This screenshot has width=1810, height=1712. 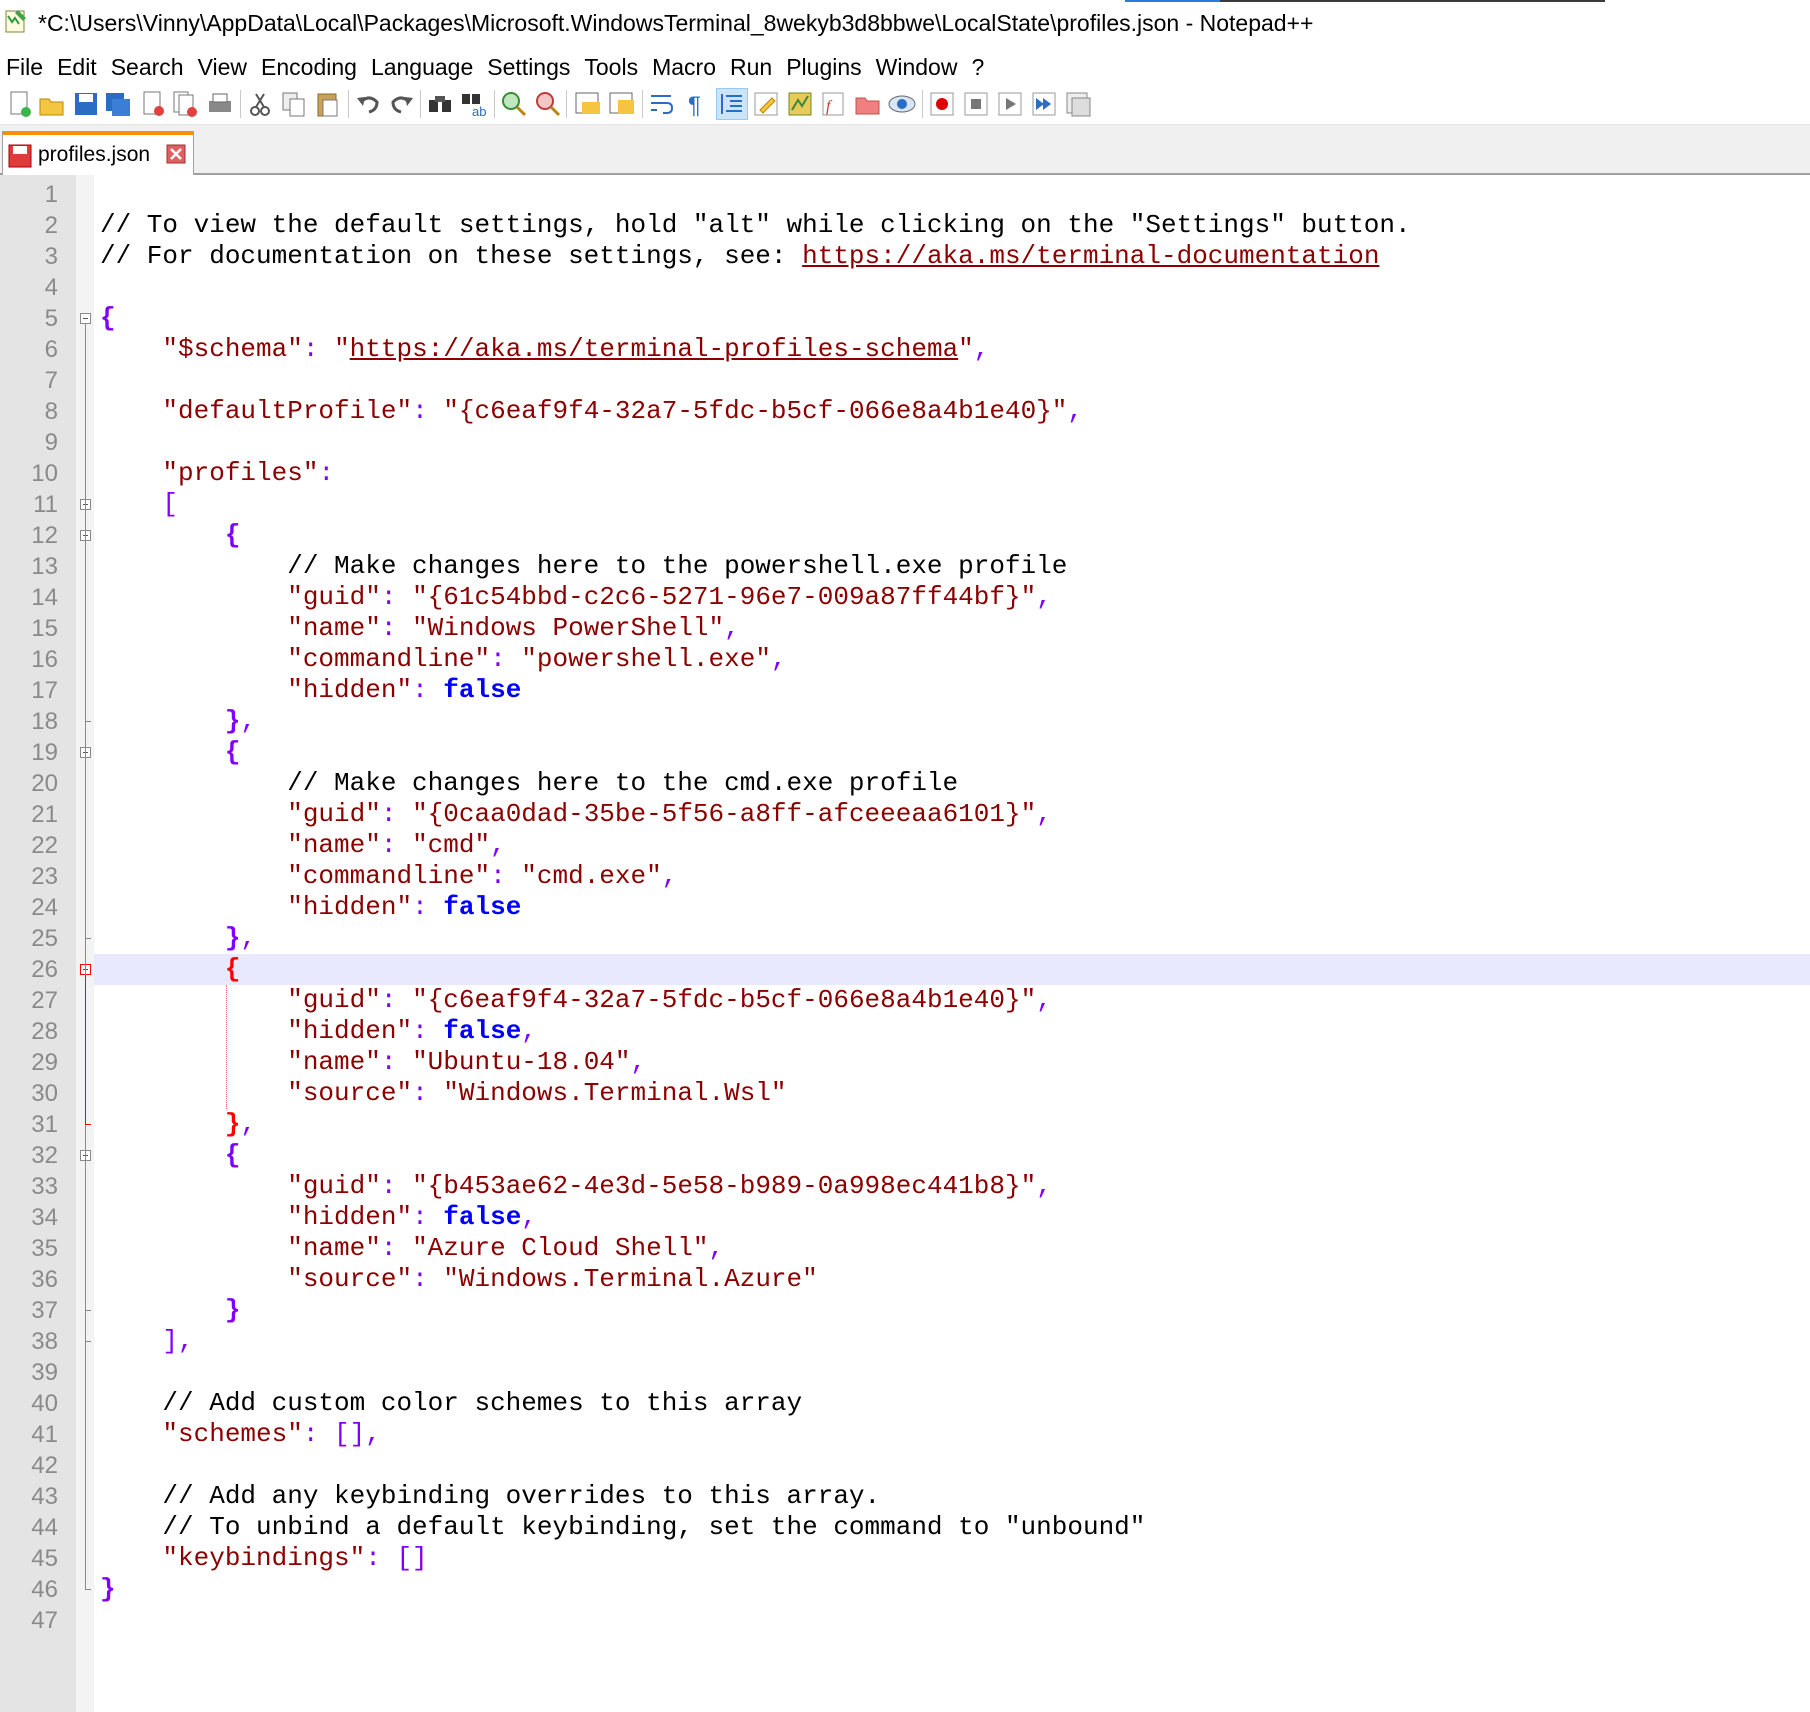 I want to click on sync-horizontal-icon, so click(x=622, y=104).